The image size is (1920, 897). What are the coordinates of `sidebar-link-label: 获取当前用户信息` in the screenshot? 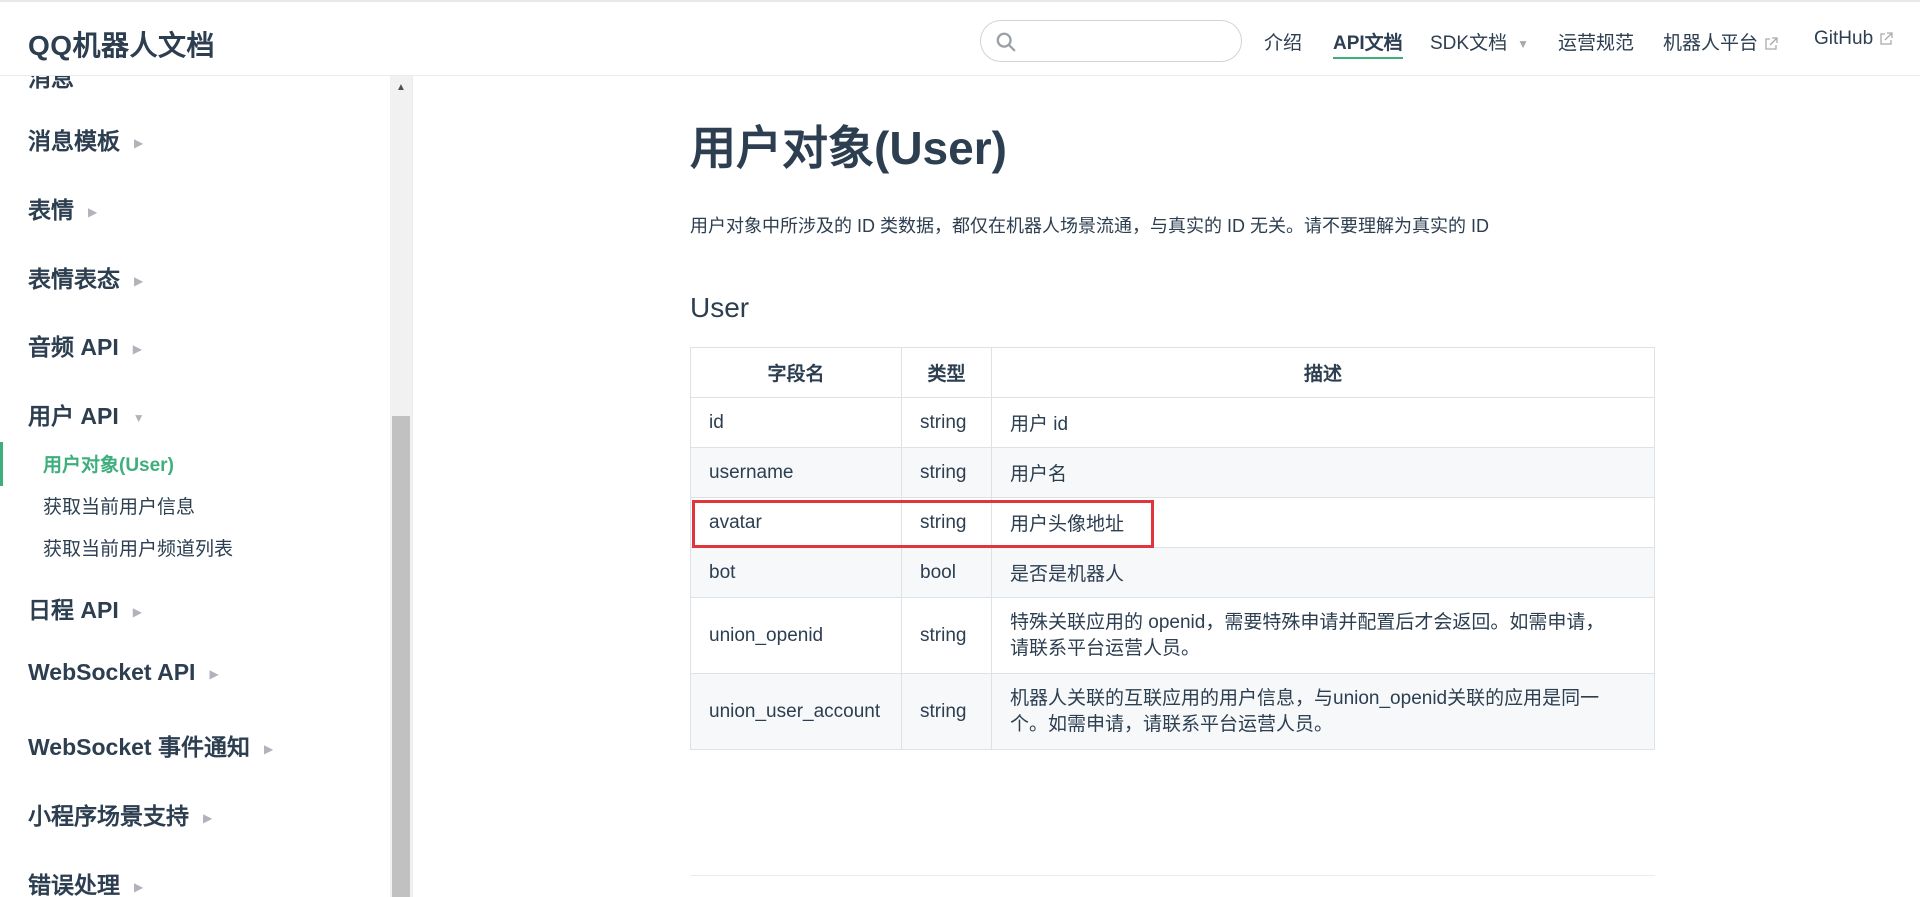 It's located at (119, 507).